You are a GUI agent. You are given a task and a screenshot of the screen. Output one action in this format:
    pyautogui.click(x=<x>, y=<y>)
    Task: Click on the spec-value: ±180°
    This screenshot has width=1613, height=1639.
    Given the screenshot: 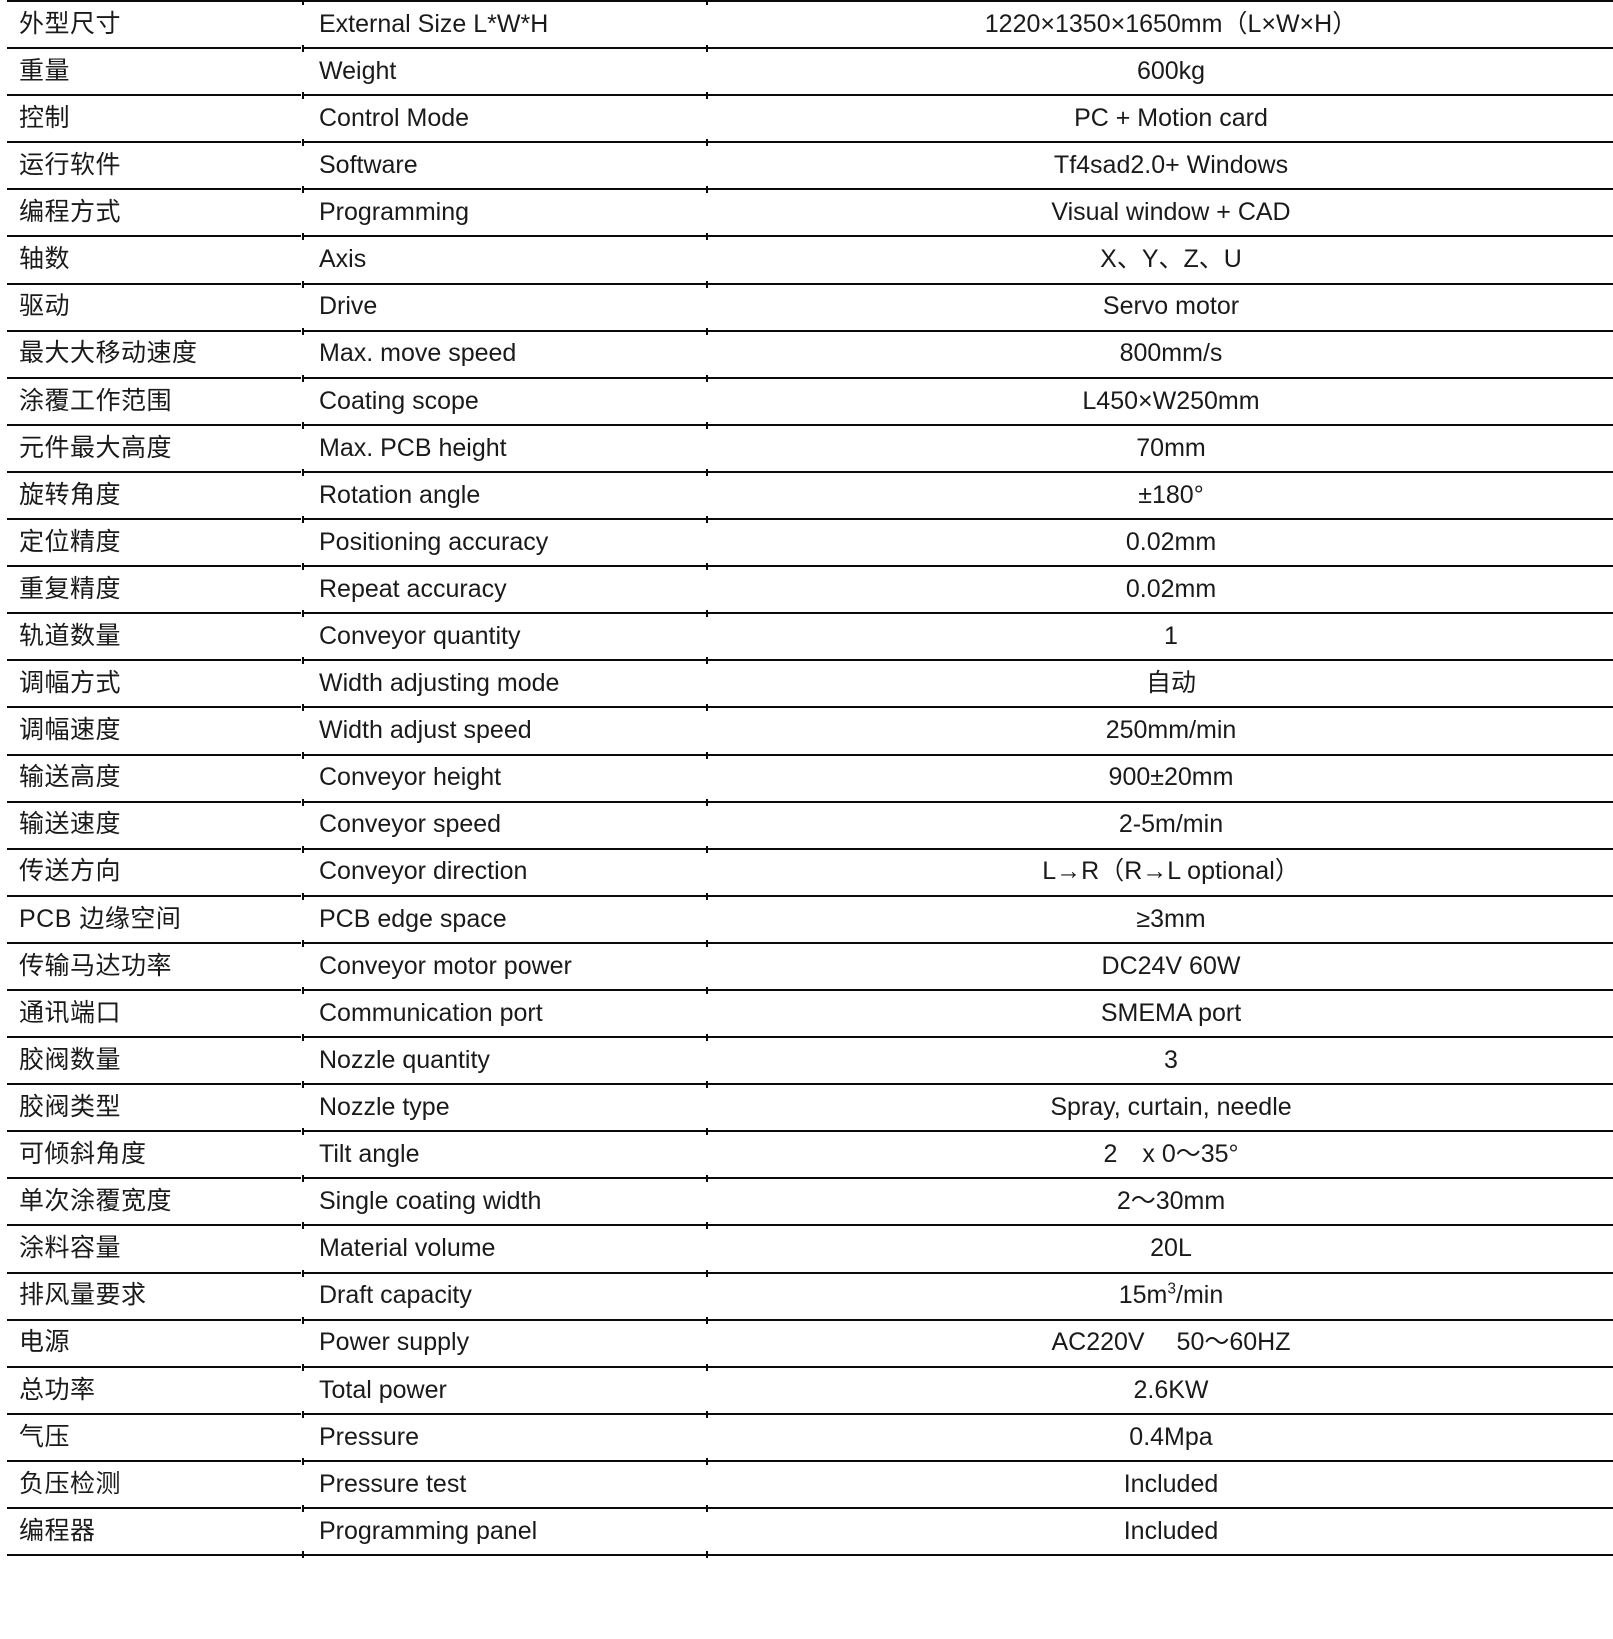 What is the action you would take?
    pyautogui.click(x=1159, y=494)
    